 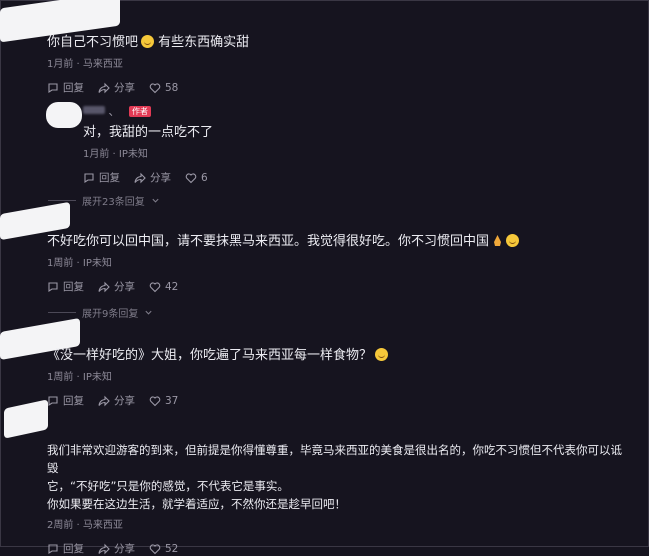 What do you see at coordinates (172, 400) in the screenshot?
I see `like-count: 37` at bounding box center [172, 400].